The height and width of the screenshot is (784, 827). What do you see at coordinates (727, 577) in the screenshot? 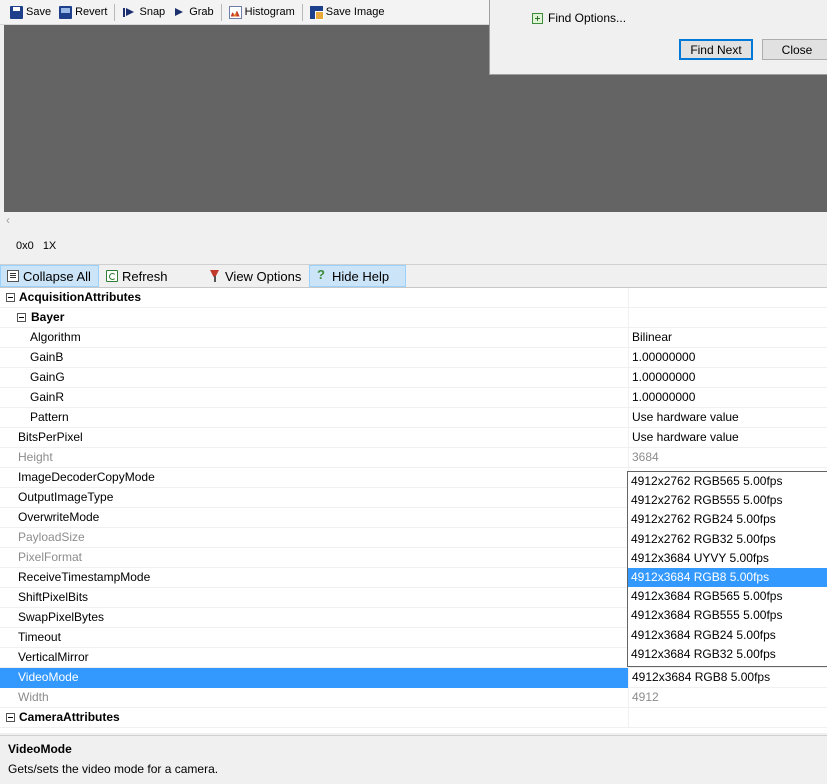
I see `dropdown-option: 4912x3684 RGB8 5.00fps` at bounding box center [727, 577].